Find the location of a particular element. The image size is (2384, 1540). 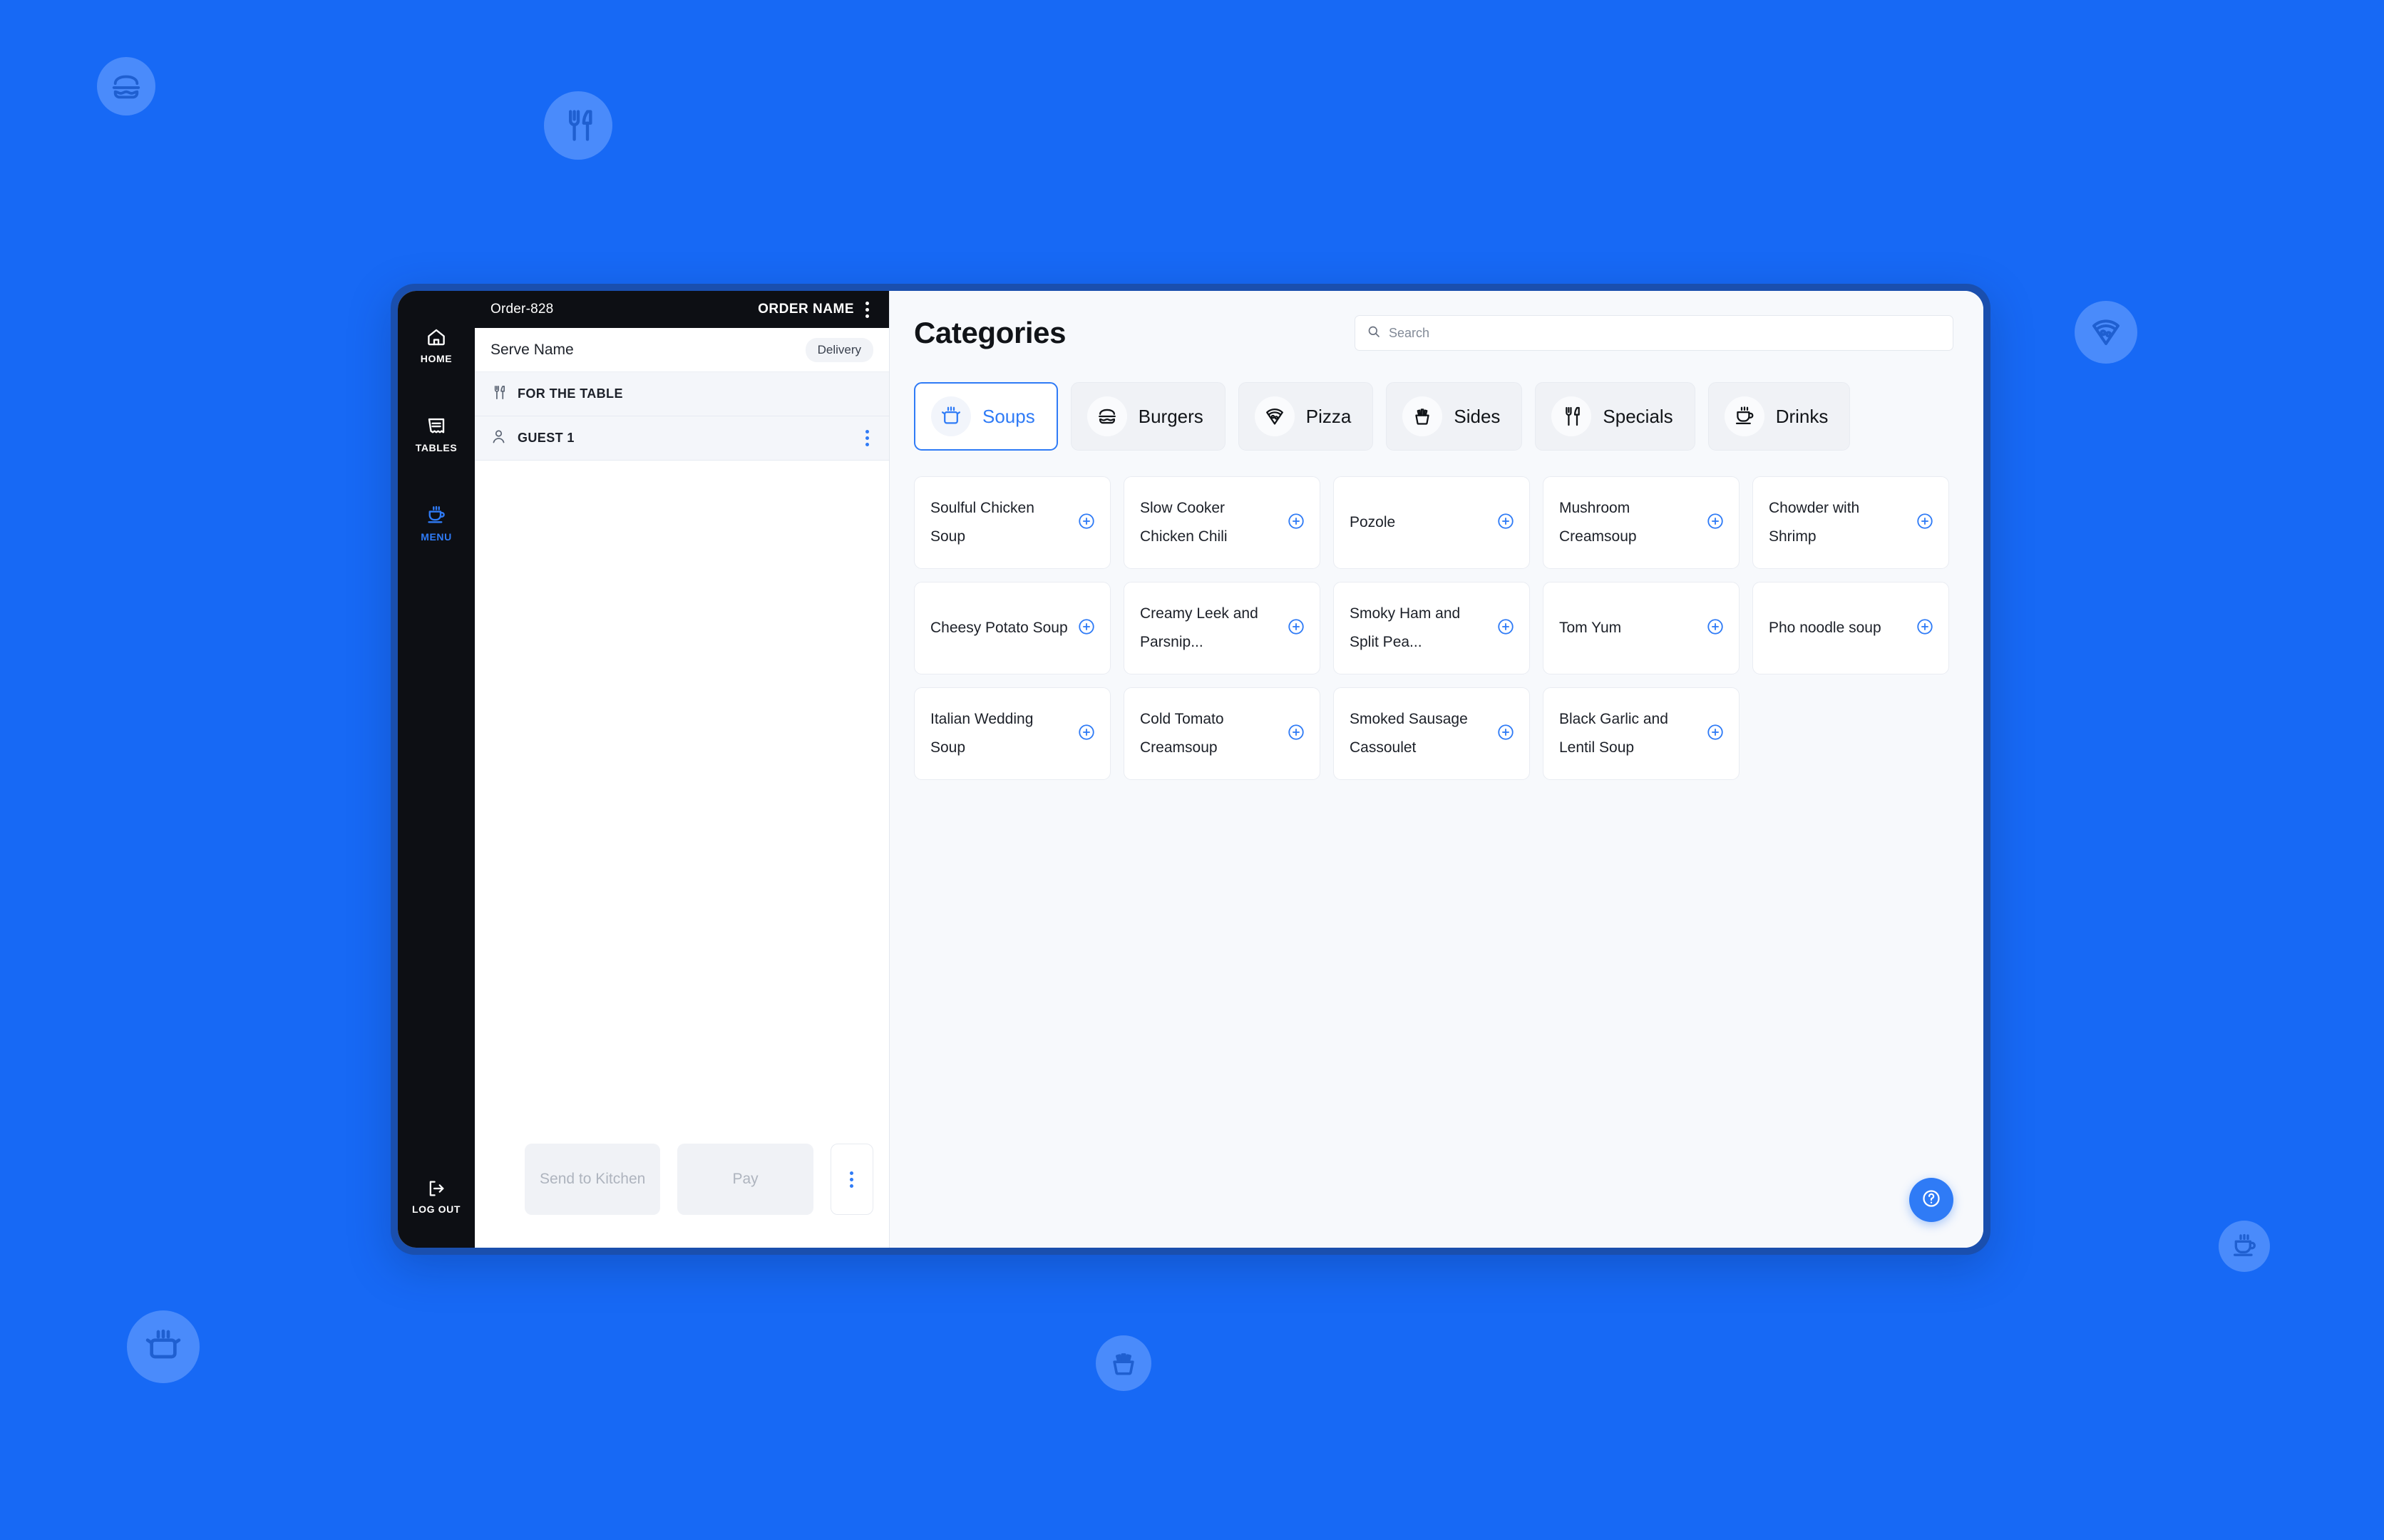

sidebar-item-menu-label: MENU is located at coordinates (436, 537).